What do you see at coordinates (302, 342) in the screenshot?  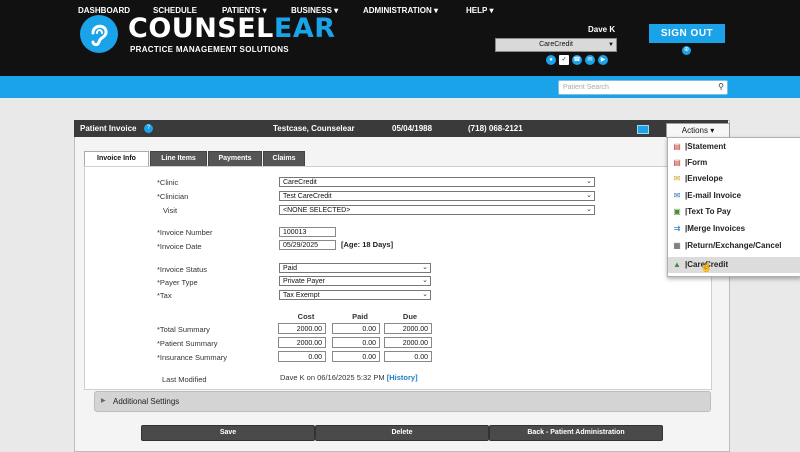 I see `patient-cost: 2000.00` at bounding box center [302, 342].